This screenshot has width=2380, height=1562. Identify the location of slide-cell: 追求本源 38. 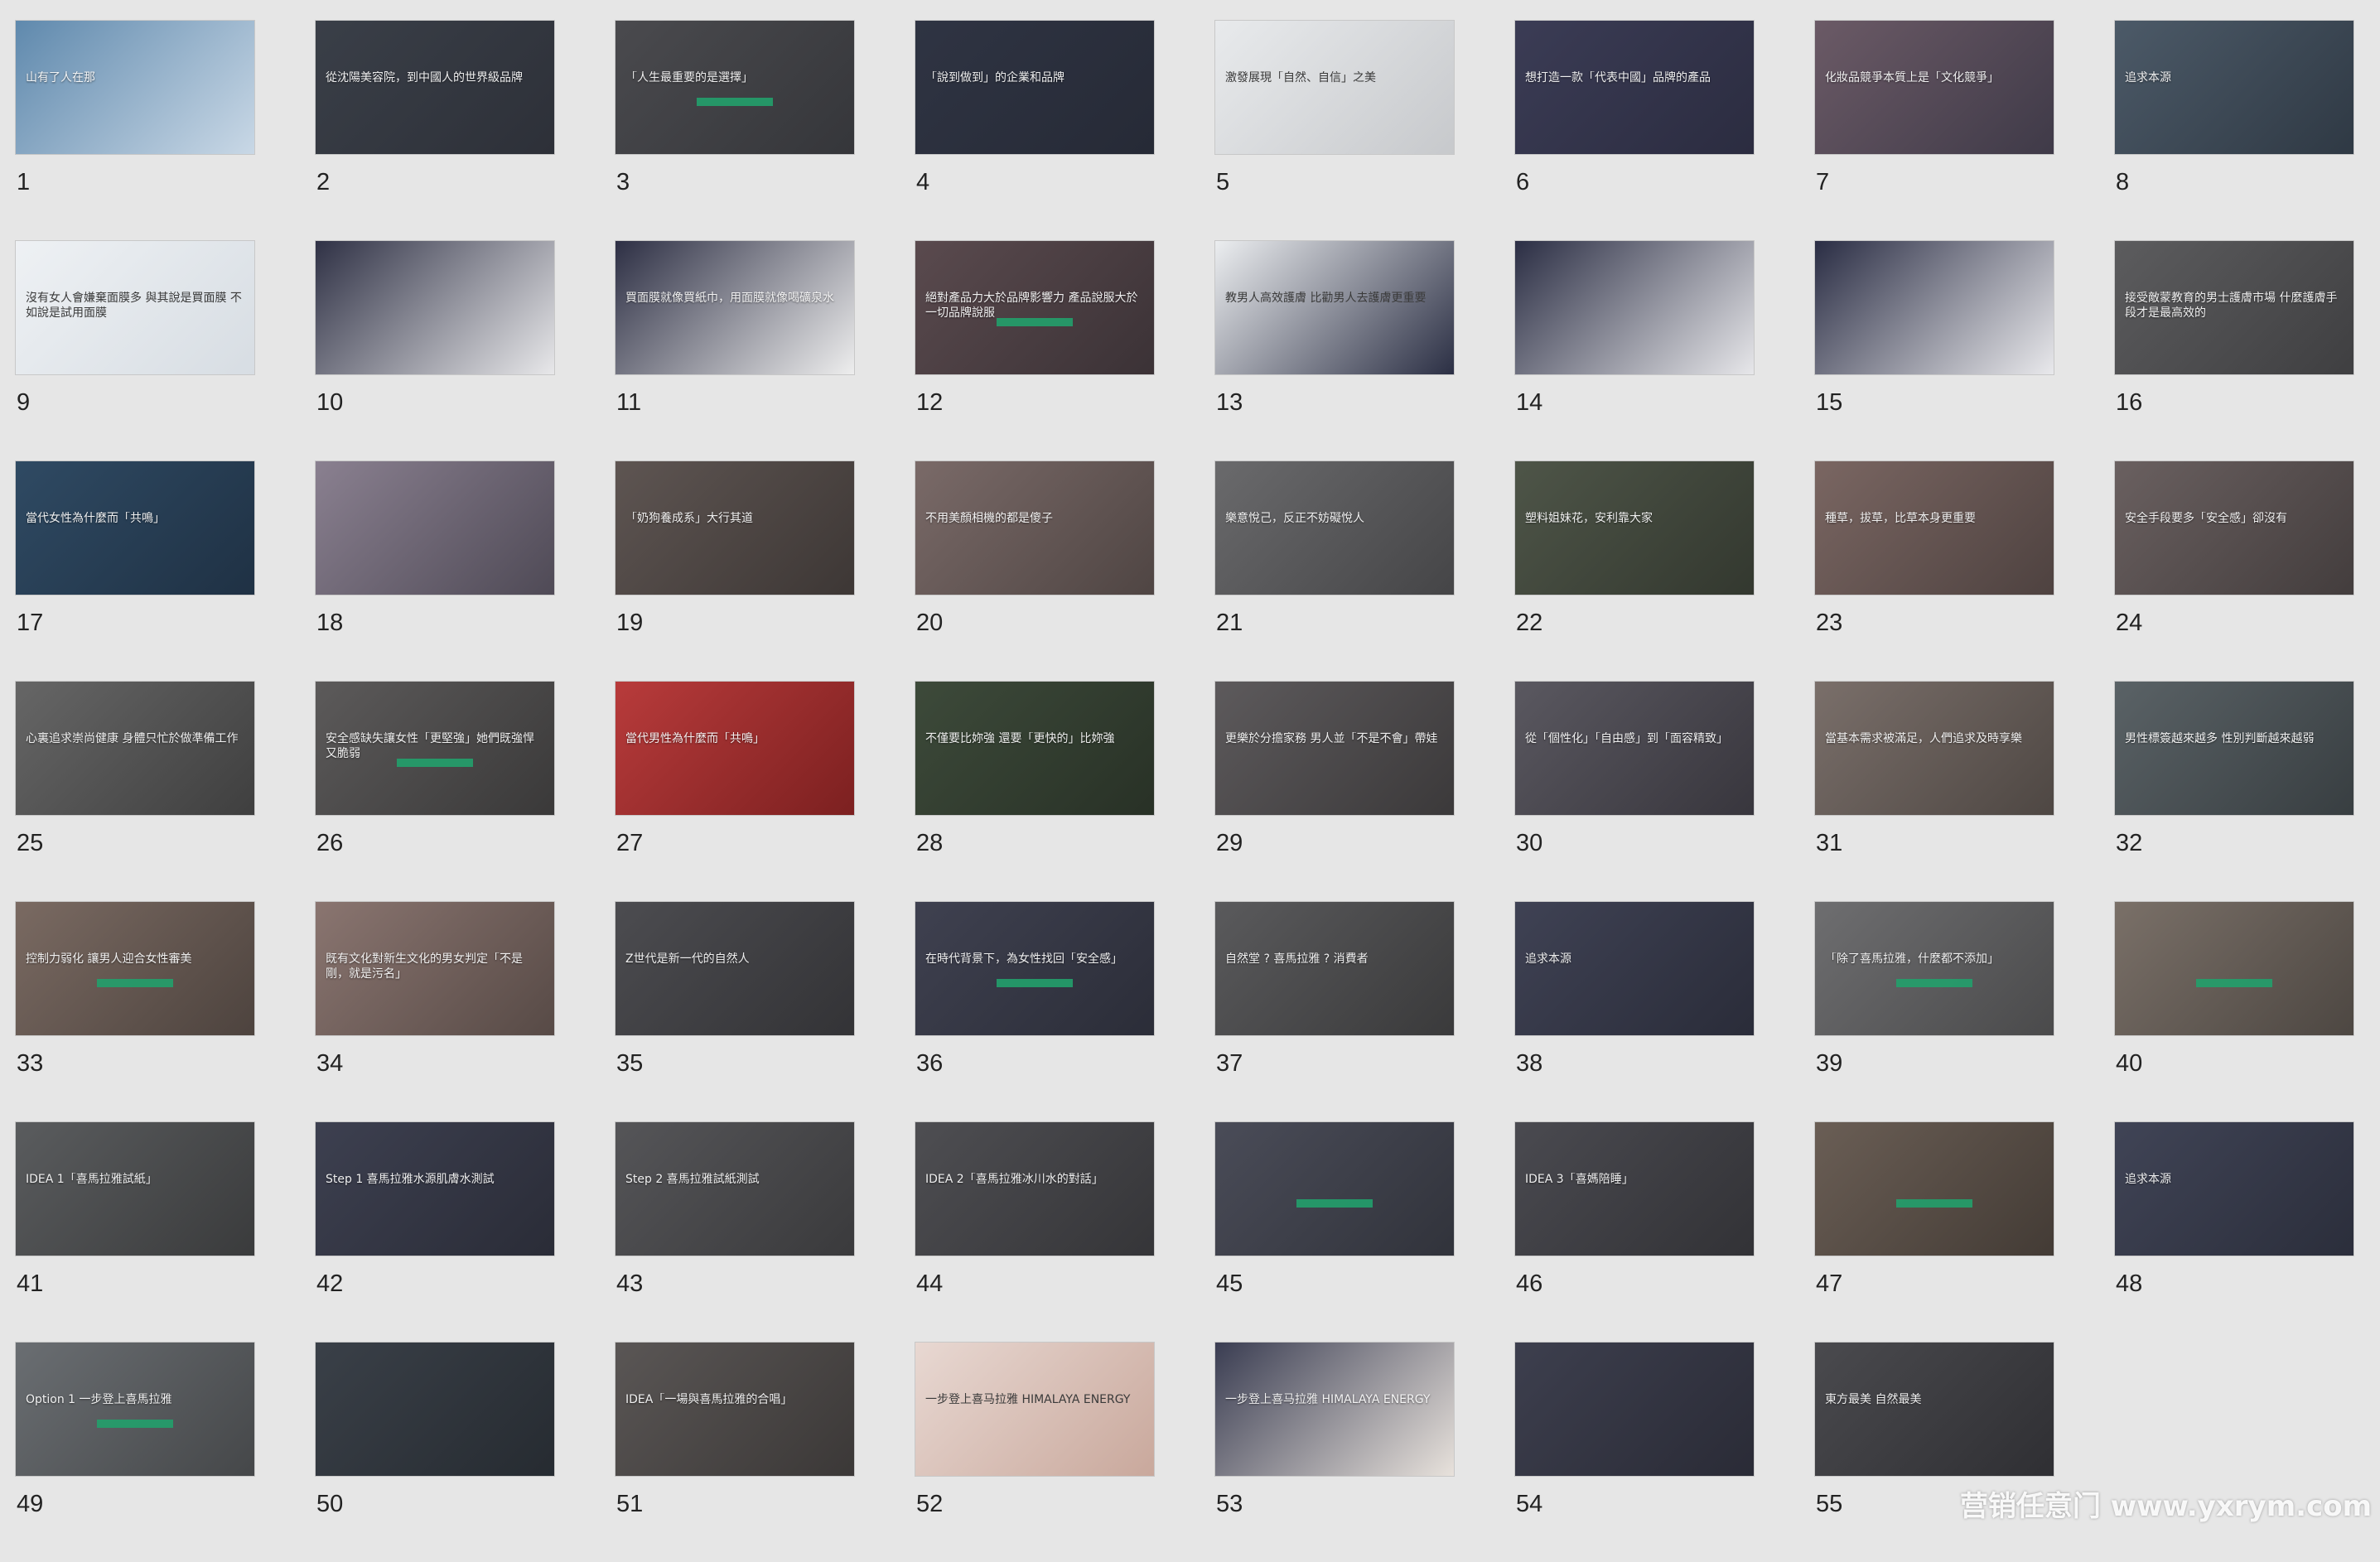
(1634, 1011).